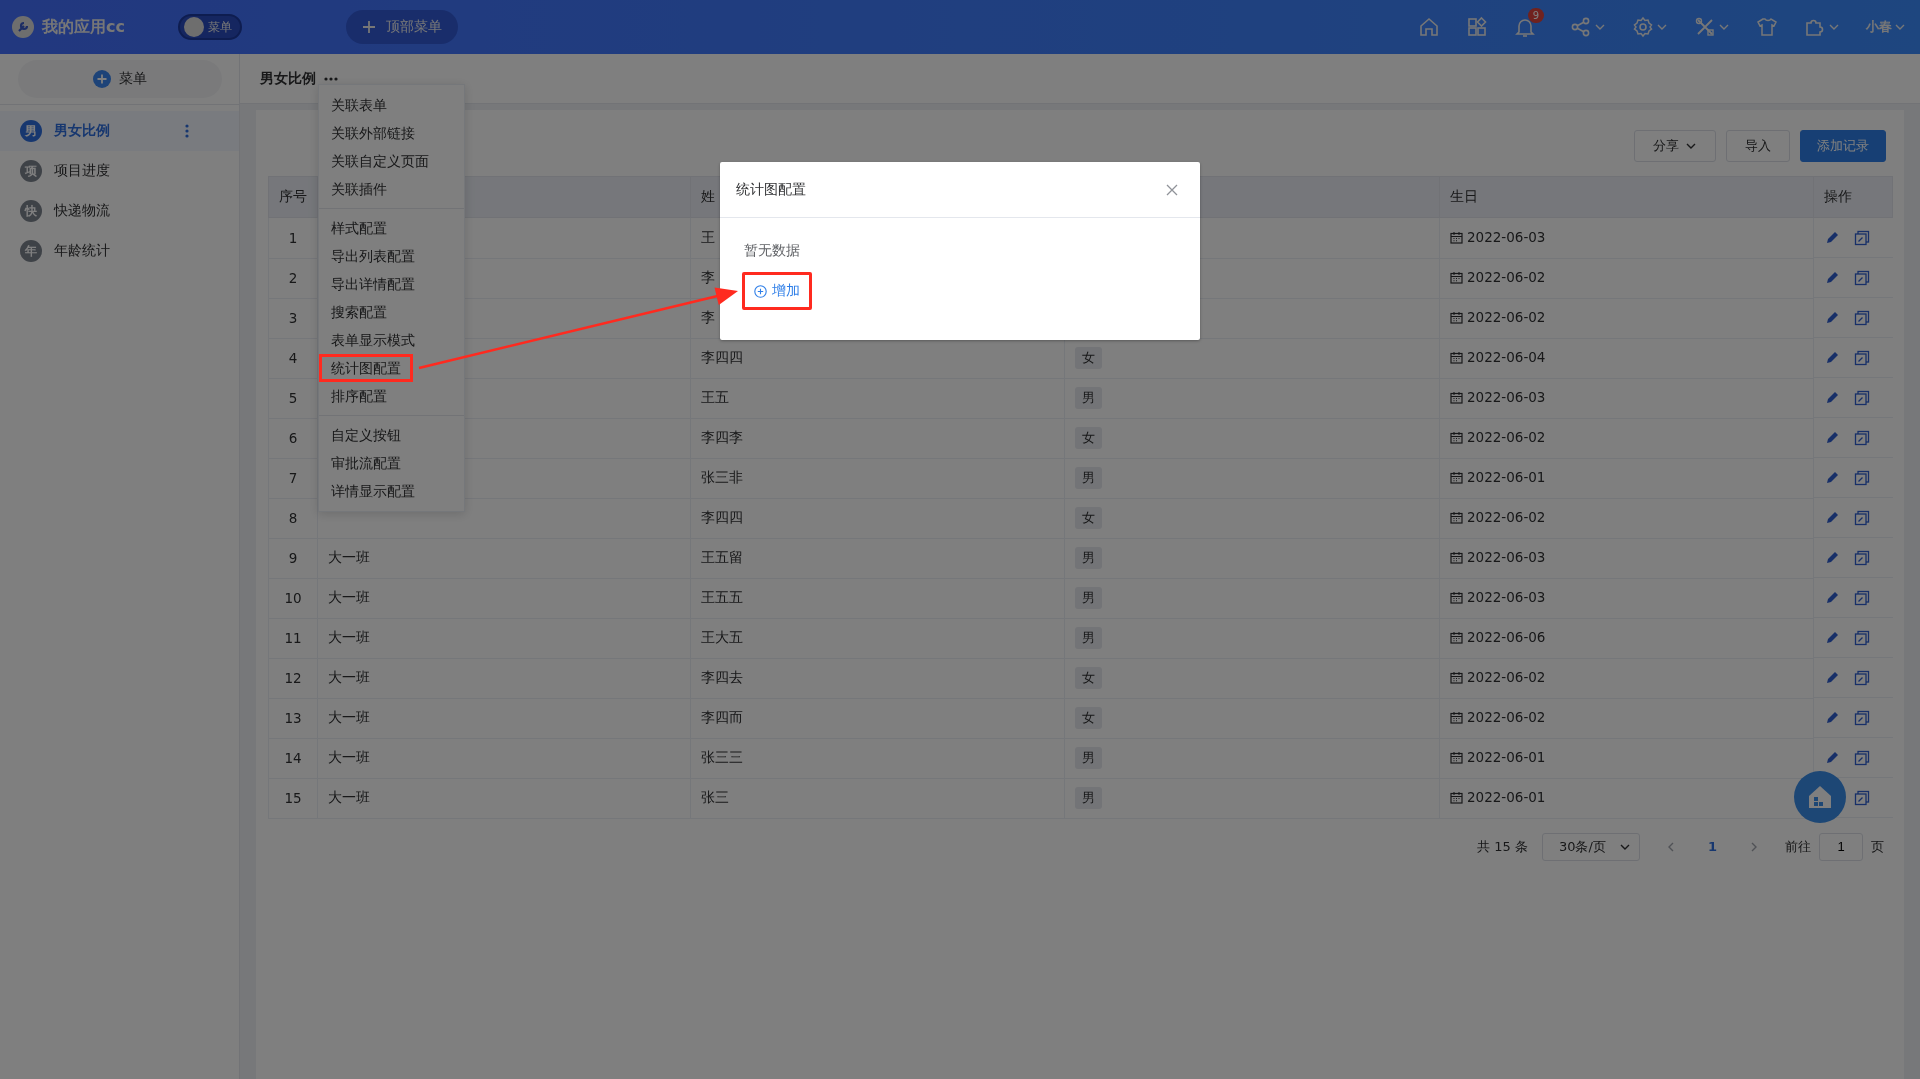  Describe the element at coordinates (391, 256) in the screenshot. I see `menu-item: 导出列表配置` at that location.